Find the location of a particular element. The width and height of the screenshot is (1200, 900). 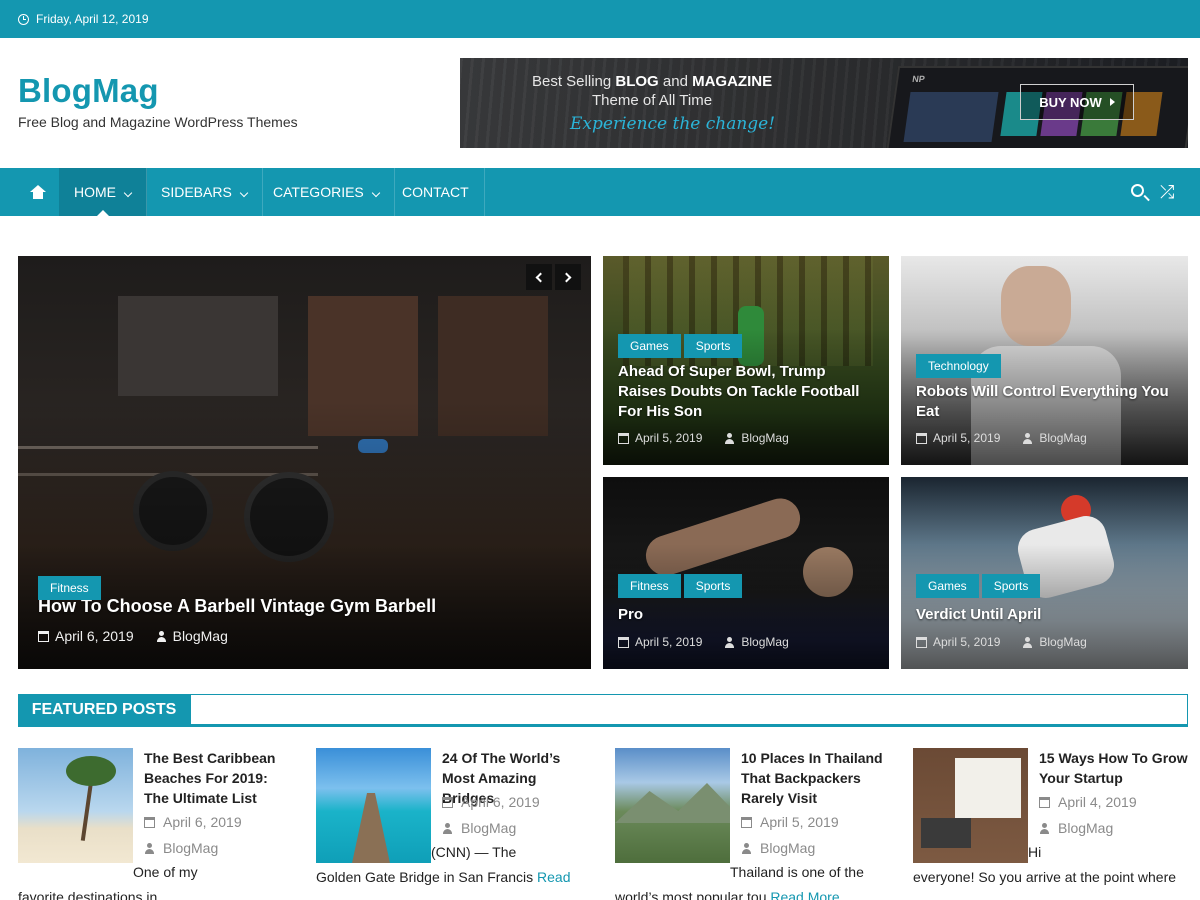

post-date: April 4, 2019 is located at coordinates (1097, 802).